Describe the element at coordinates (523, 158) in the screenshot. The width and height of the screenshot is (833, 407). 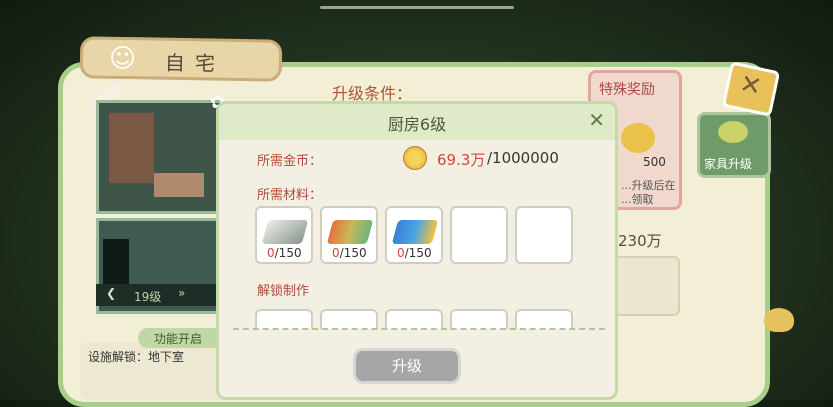
I see `coins-need: /1000000` at that location.